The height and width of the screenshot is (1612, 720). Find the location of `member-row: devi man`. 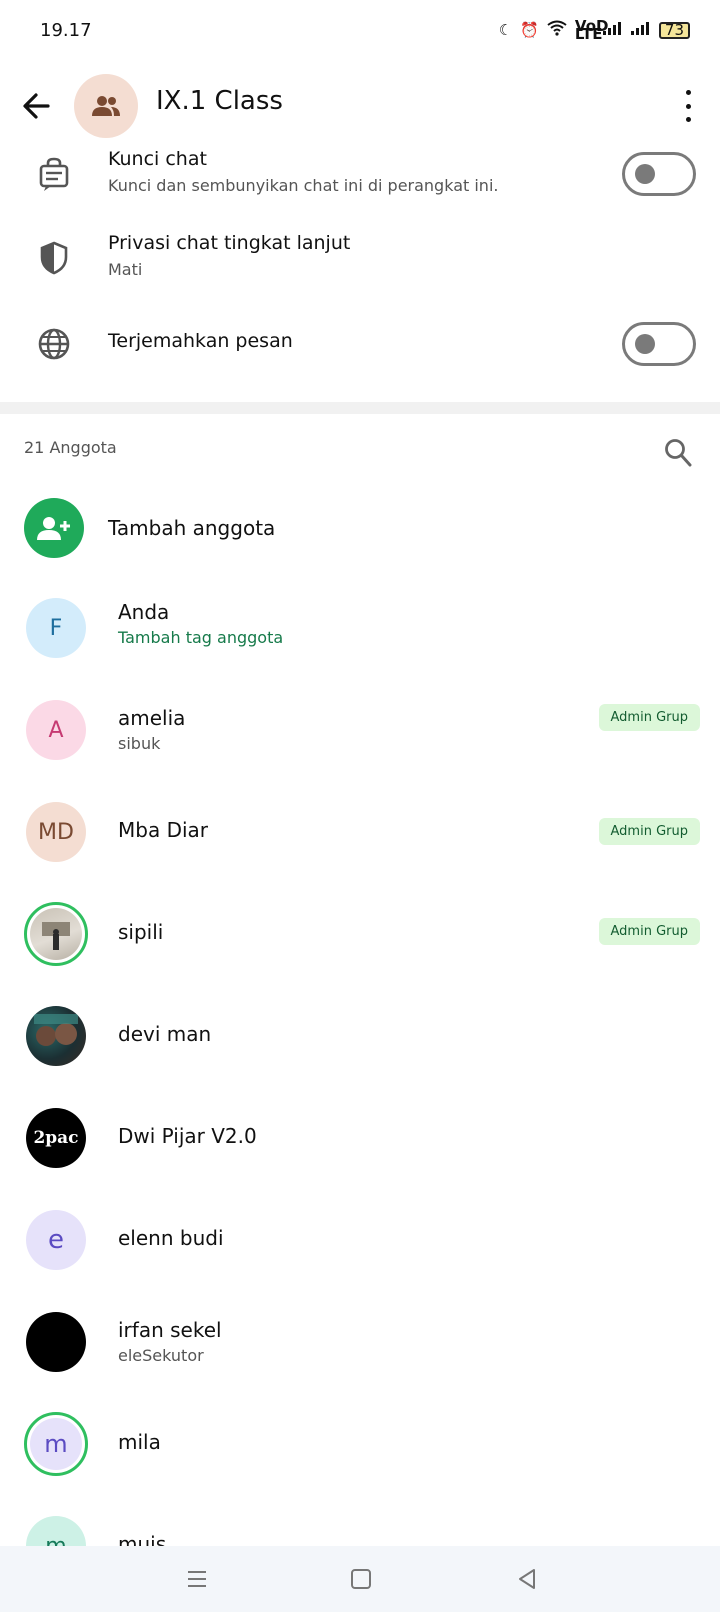

member-row: devi man is located at coordinates (360, 1037).